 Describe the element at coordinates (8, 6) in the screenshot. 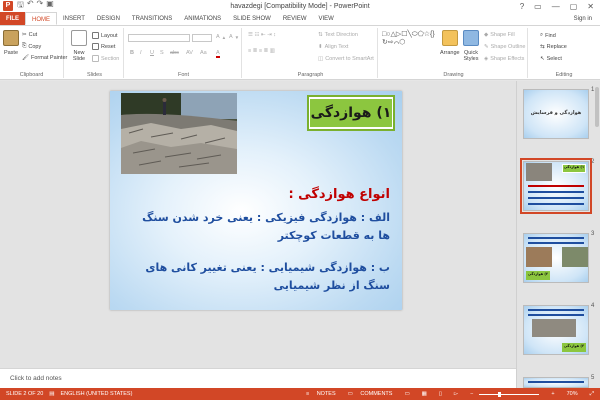

I see `powerpoint-app-icon: P` at that location.